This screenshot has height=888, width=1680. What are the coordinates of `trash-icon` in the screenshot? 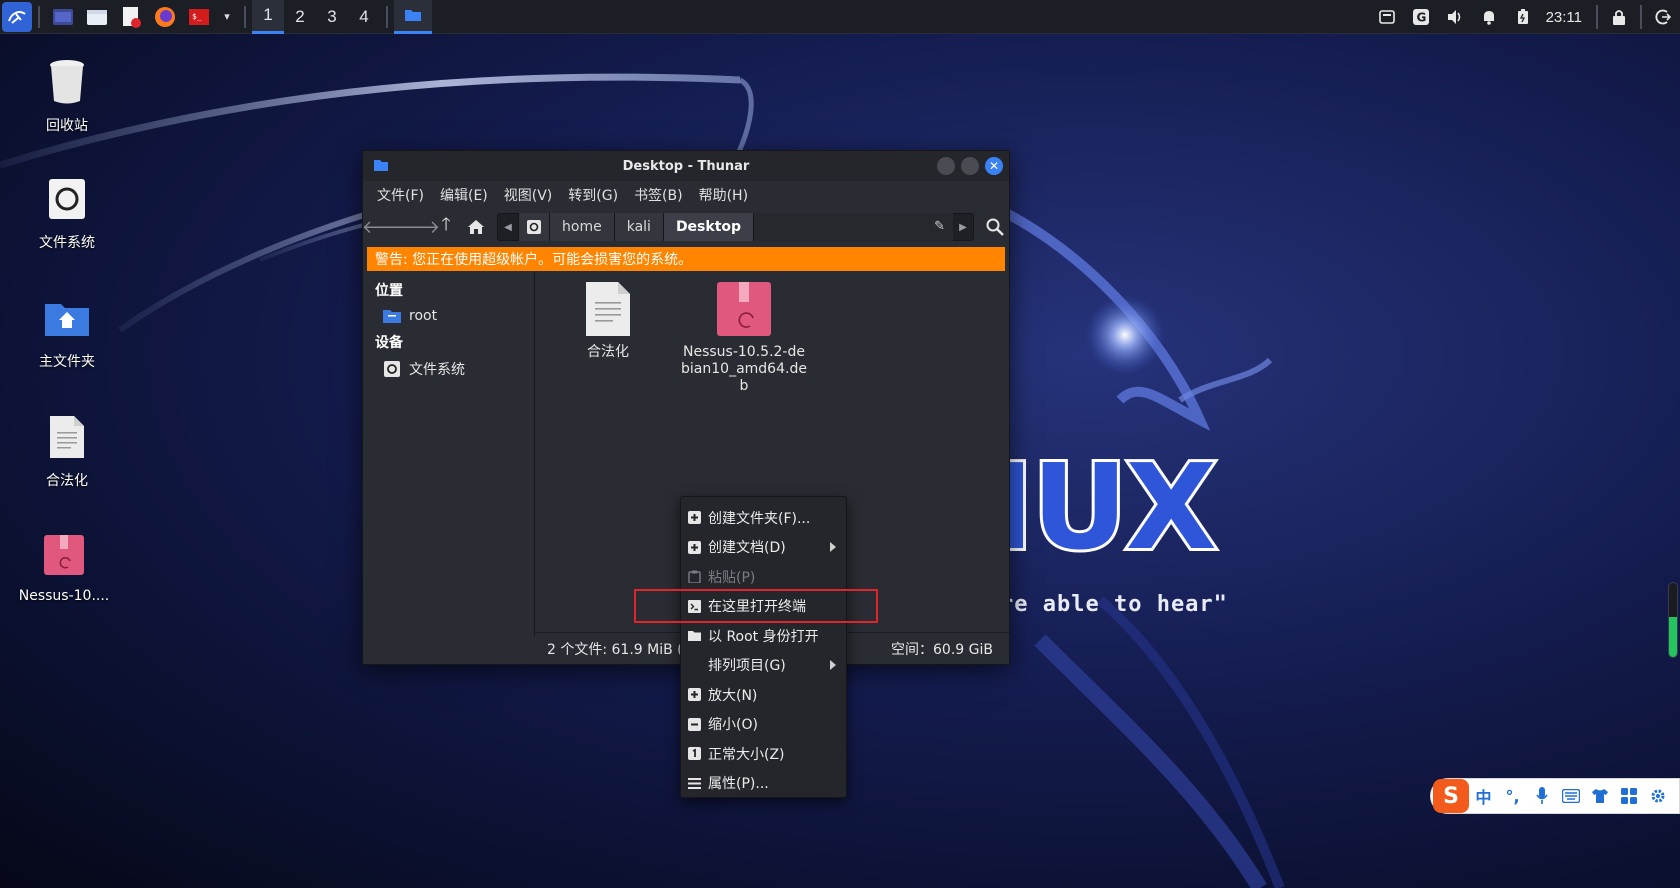 It's located at (67, 82).